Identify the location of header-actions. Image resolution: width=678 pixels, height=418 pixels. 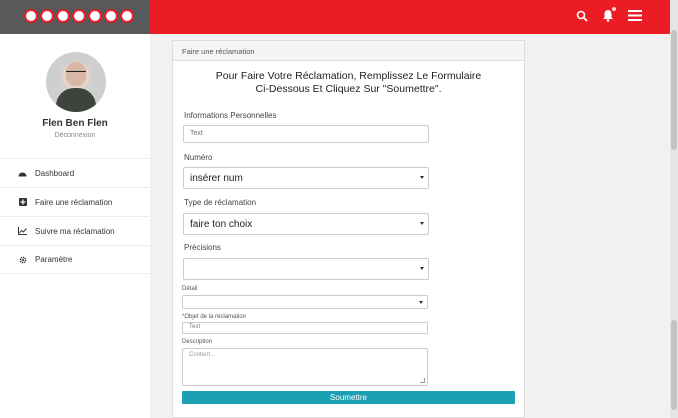
(609, 14).